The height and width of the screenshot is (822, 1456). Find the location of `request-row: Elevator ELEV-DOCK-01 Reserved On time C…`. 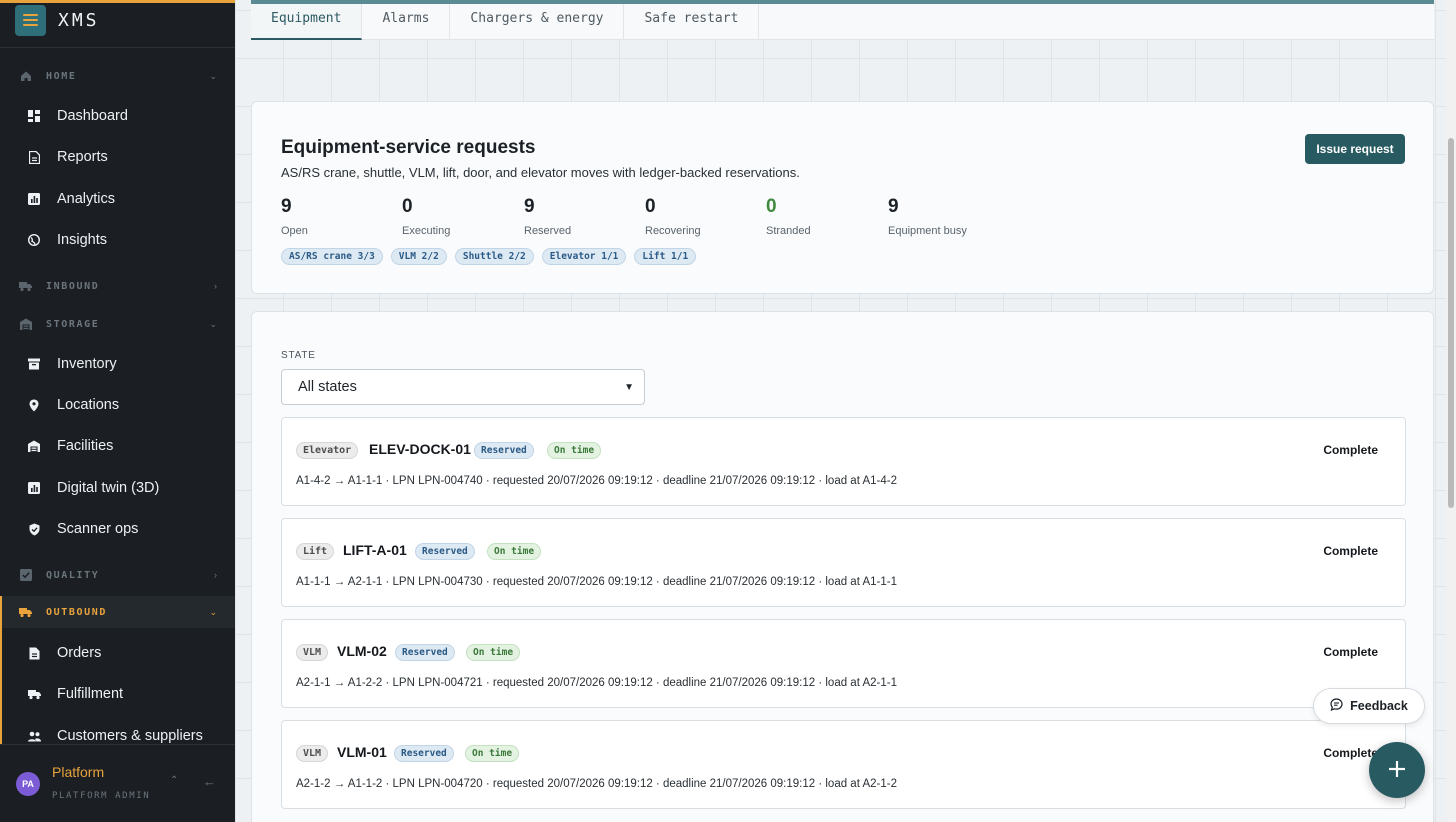

request-row: Elevator ELEV-DOCK-01 Reserved On time C… is located at coordinates (843, 461).